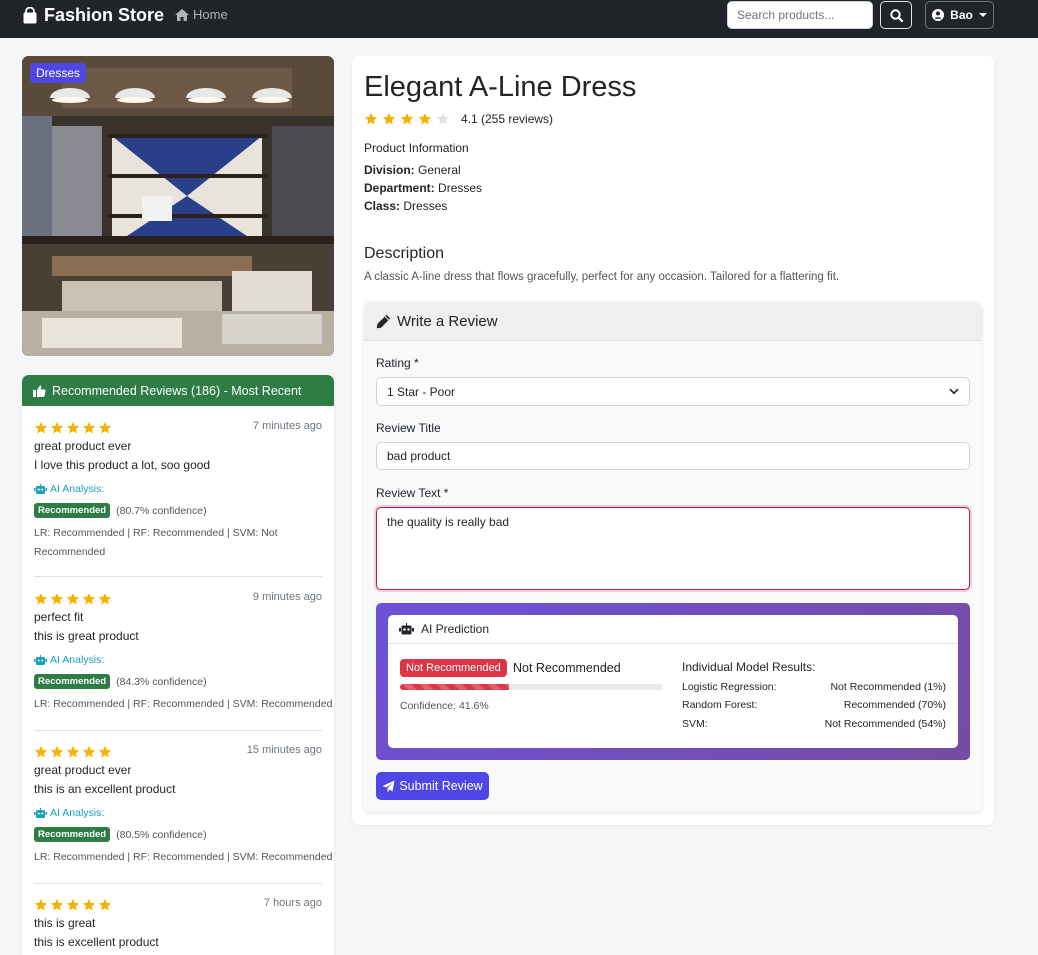 This screenshot has width=1038, height=955. What do you see at coordinates (96, 942) in the screenshot?
I see `review-text: this is excellent product` at bounding box center [96, 942].